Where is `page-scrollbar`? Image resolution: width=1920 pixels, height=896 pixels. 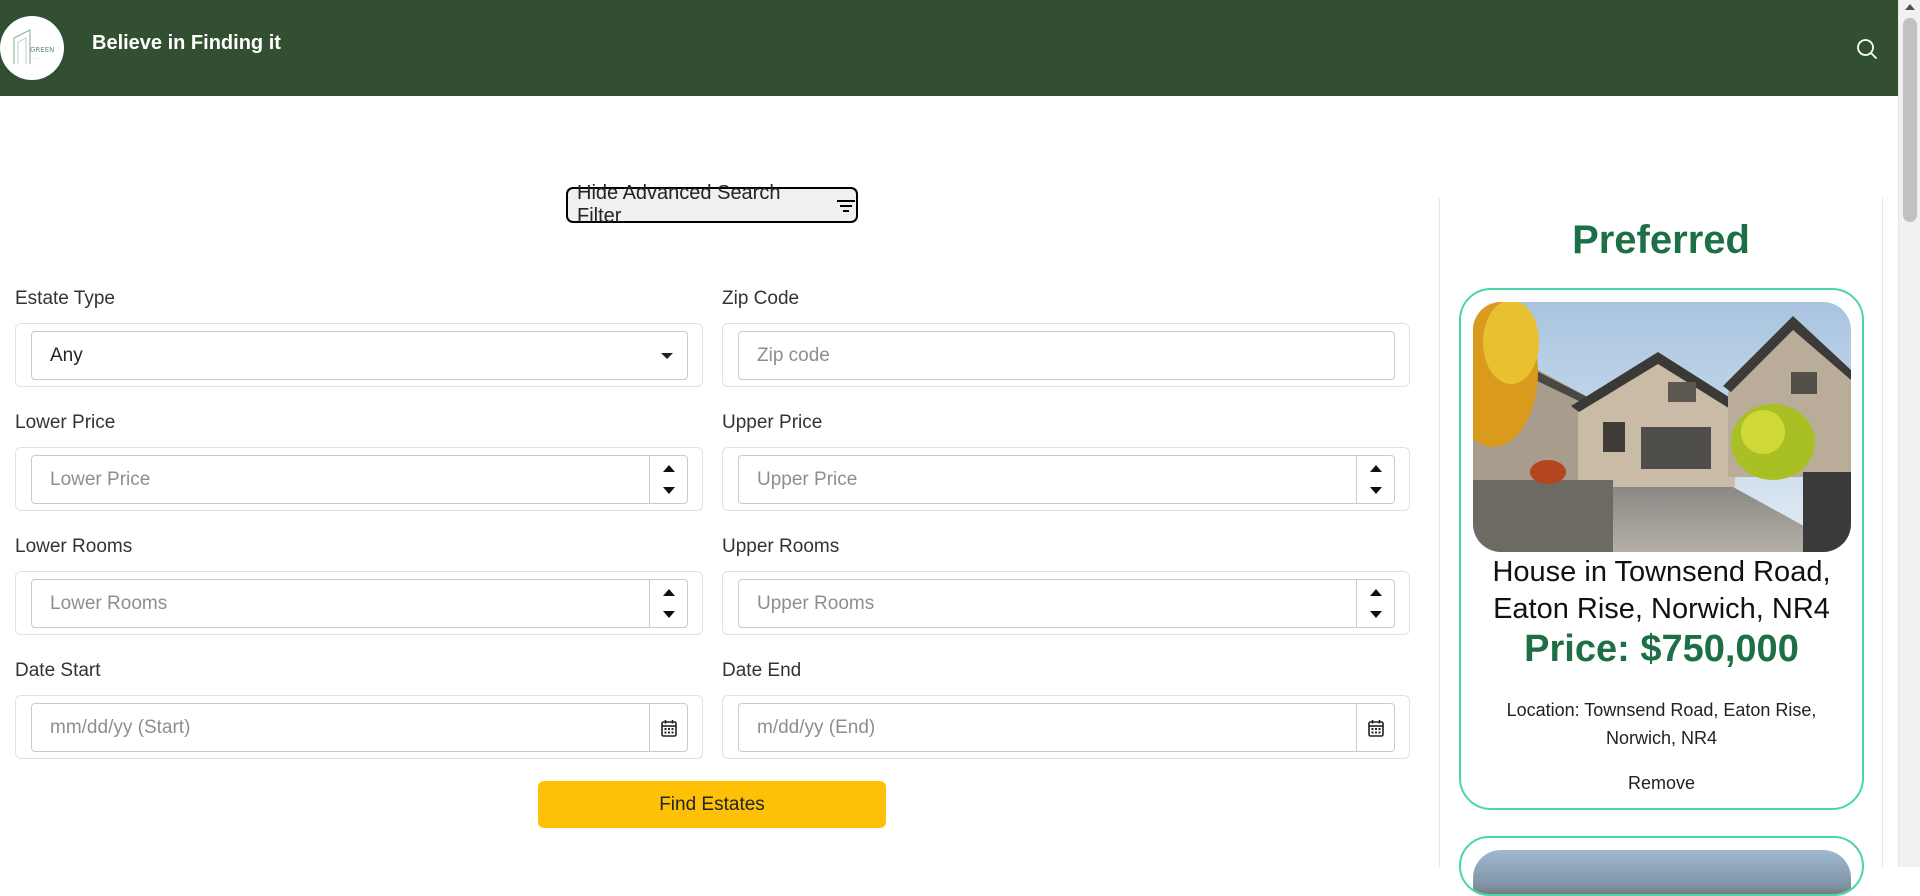
page-scrollbar is located at coordinates (1909, 433).